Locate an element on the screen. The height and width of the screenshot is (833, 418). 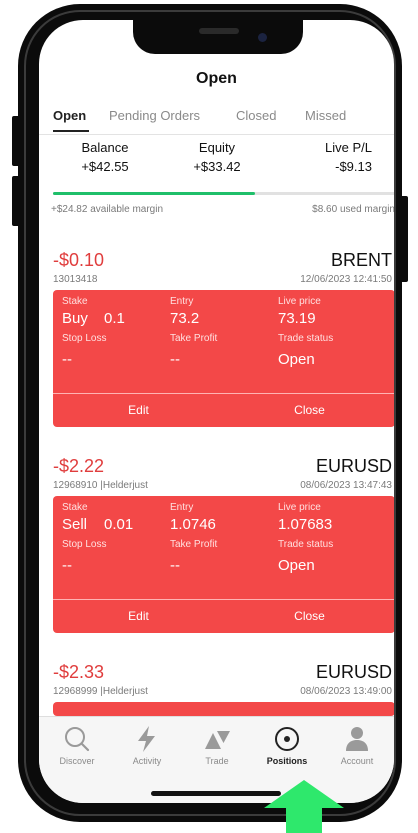
equity-label: Equity is located at coordinates (217, 147).